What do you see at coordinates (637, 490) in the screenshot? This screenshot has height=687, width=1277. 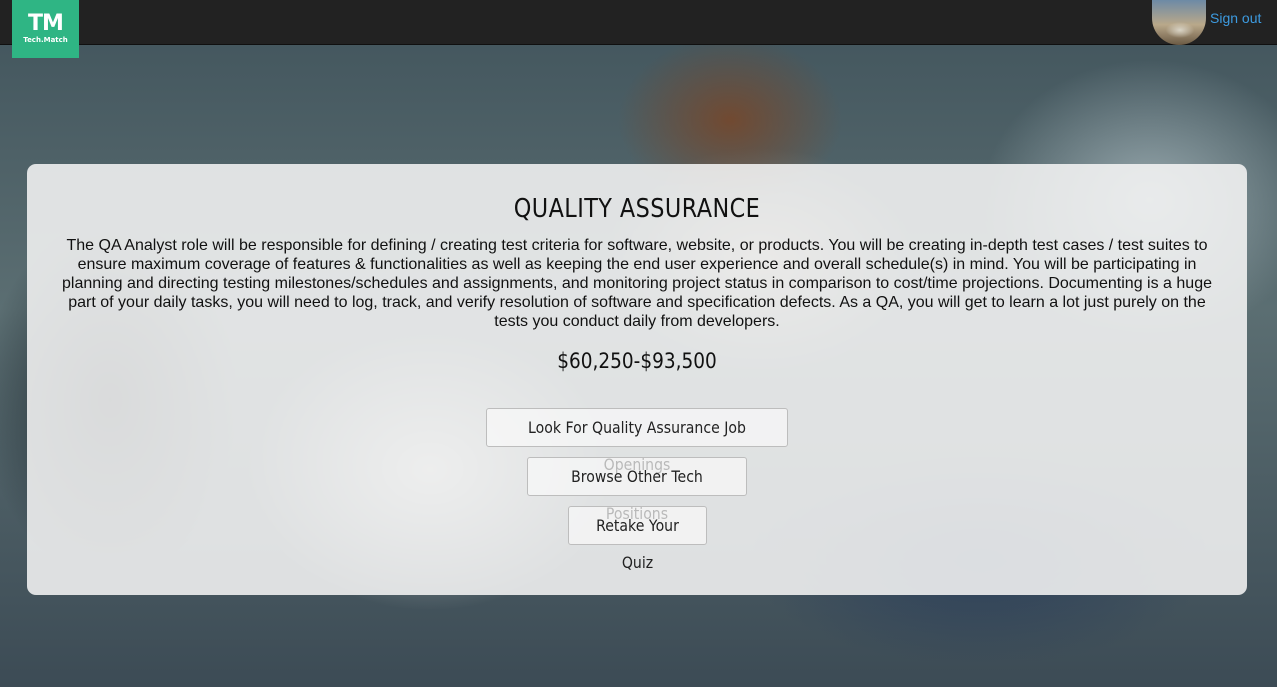 I see `browse-positions-button: Browse Other Tech Positions` at bounding box center [637, 490].